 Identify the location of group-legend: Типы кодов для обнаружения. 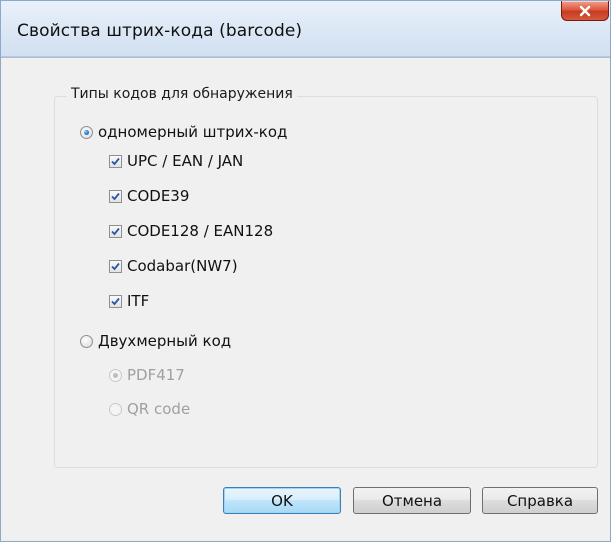
(182, 94).